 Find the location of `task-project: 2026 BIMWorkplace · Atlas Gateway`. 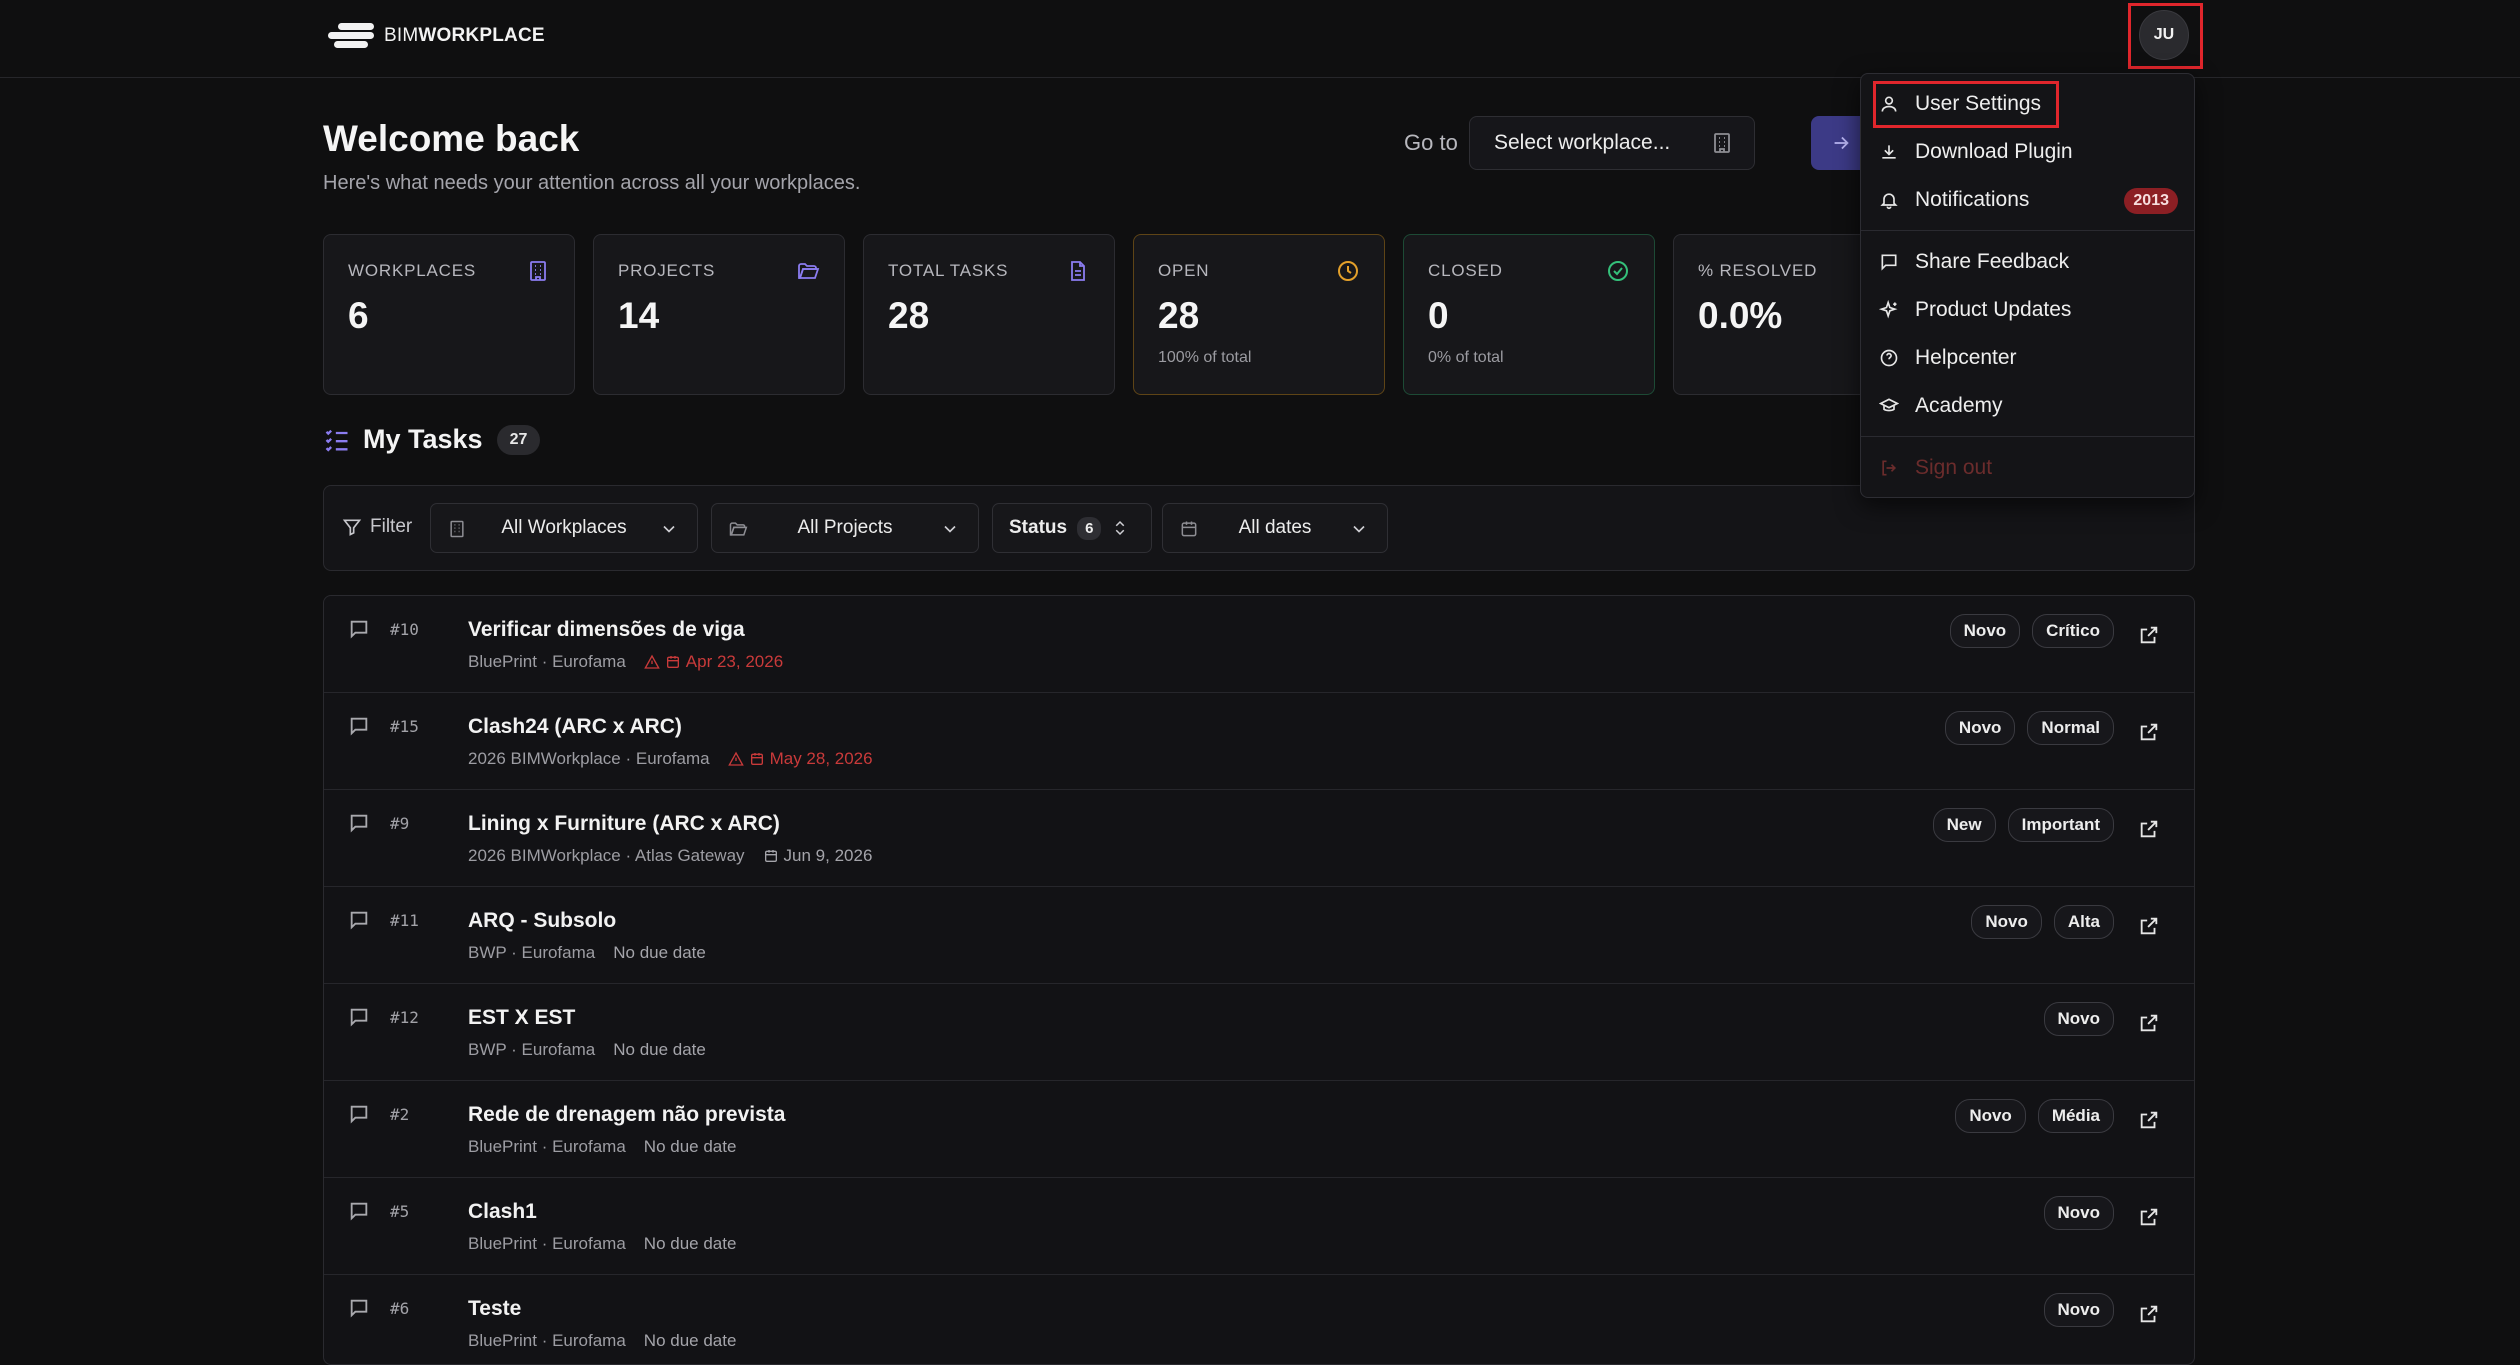

task-project: 2026 BIMWorkplace · Atlas Gateway is located at coordinates (606, 855).